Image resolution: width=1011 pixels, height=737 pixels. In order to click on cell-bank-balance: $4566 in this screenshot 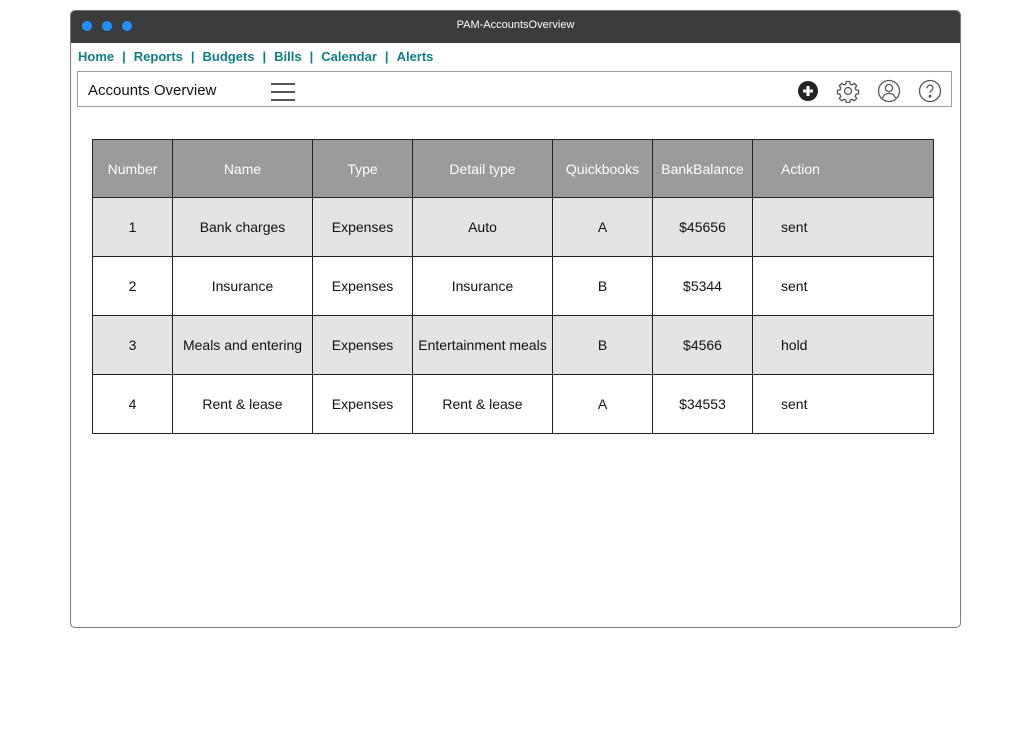, I will do `click(702, 345)`.